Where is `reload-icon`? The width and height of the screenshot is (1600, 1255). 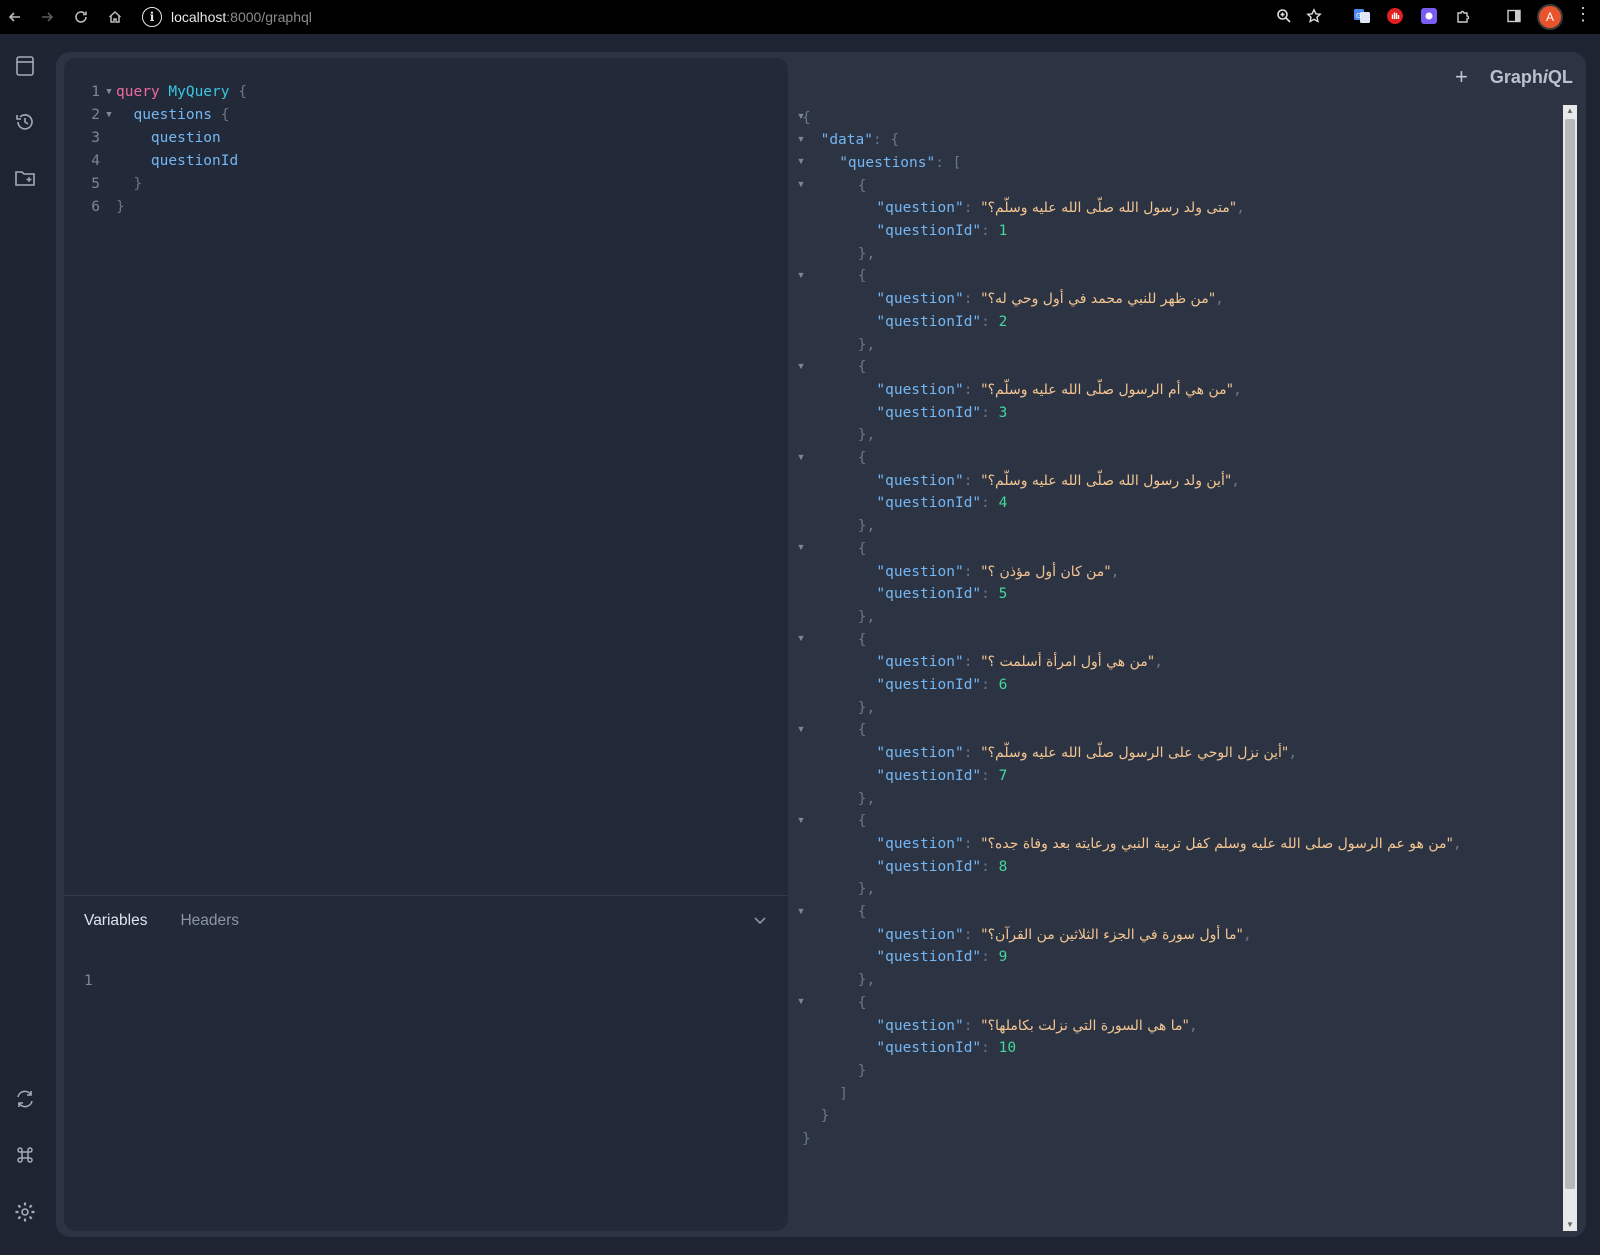
reload-icon is located at coordinates (81, 17).